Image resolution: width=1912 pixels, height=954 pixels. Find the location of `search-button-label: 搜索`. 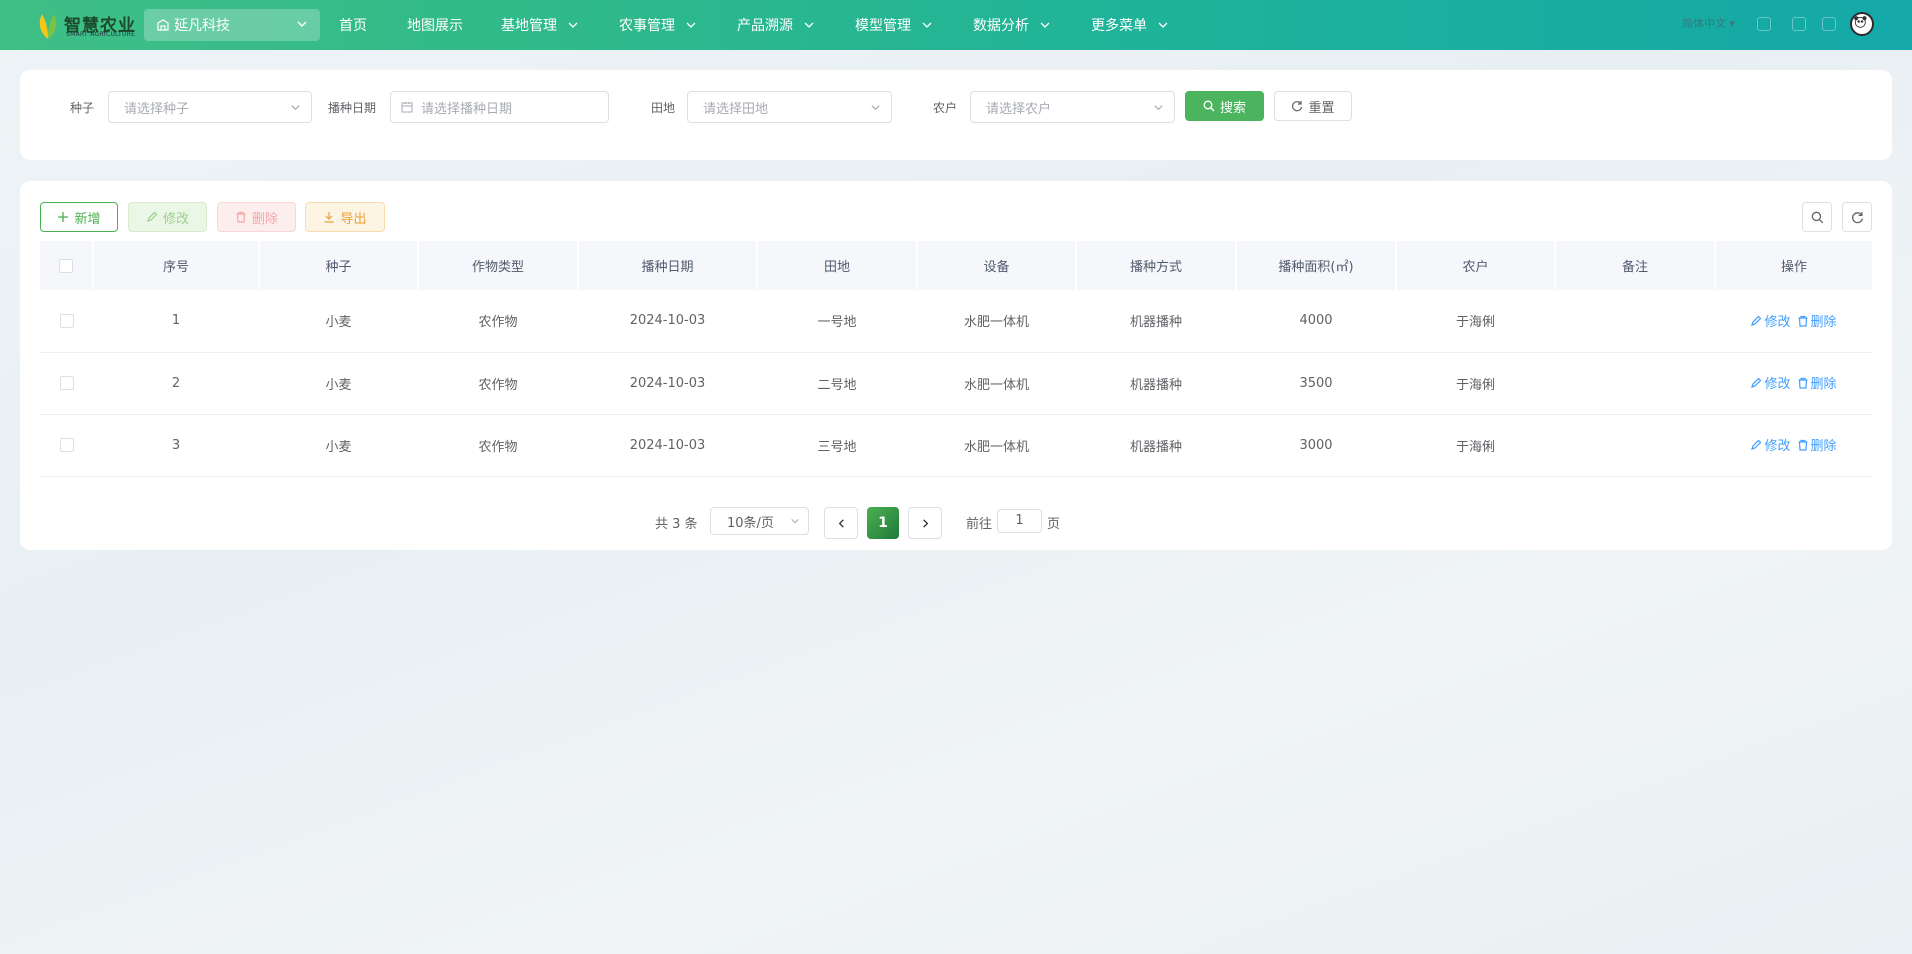

search-button-label: 搜索 is located at coordinates (1232, 108).